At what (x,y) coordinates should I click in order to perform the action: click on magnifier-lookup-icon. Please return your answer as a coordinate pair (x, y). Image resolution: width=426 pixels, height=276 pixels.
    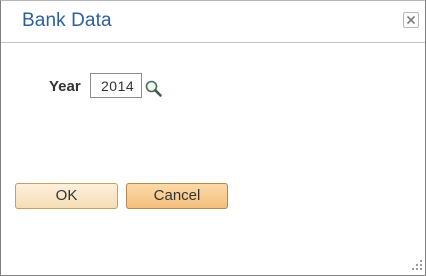
    Looking at the image, I should click on (154, 89).